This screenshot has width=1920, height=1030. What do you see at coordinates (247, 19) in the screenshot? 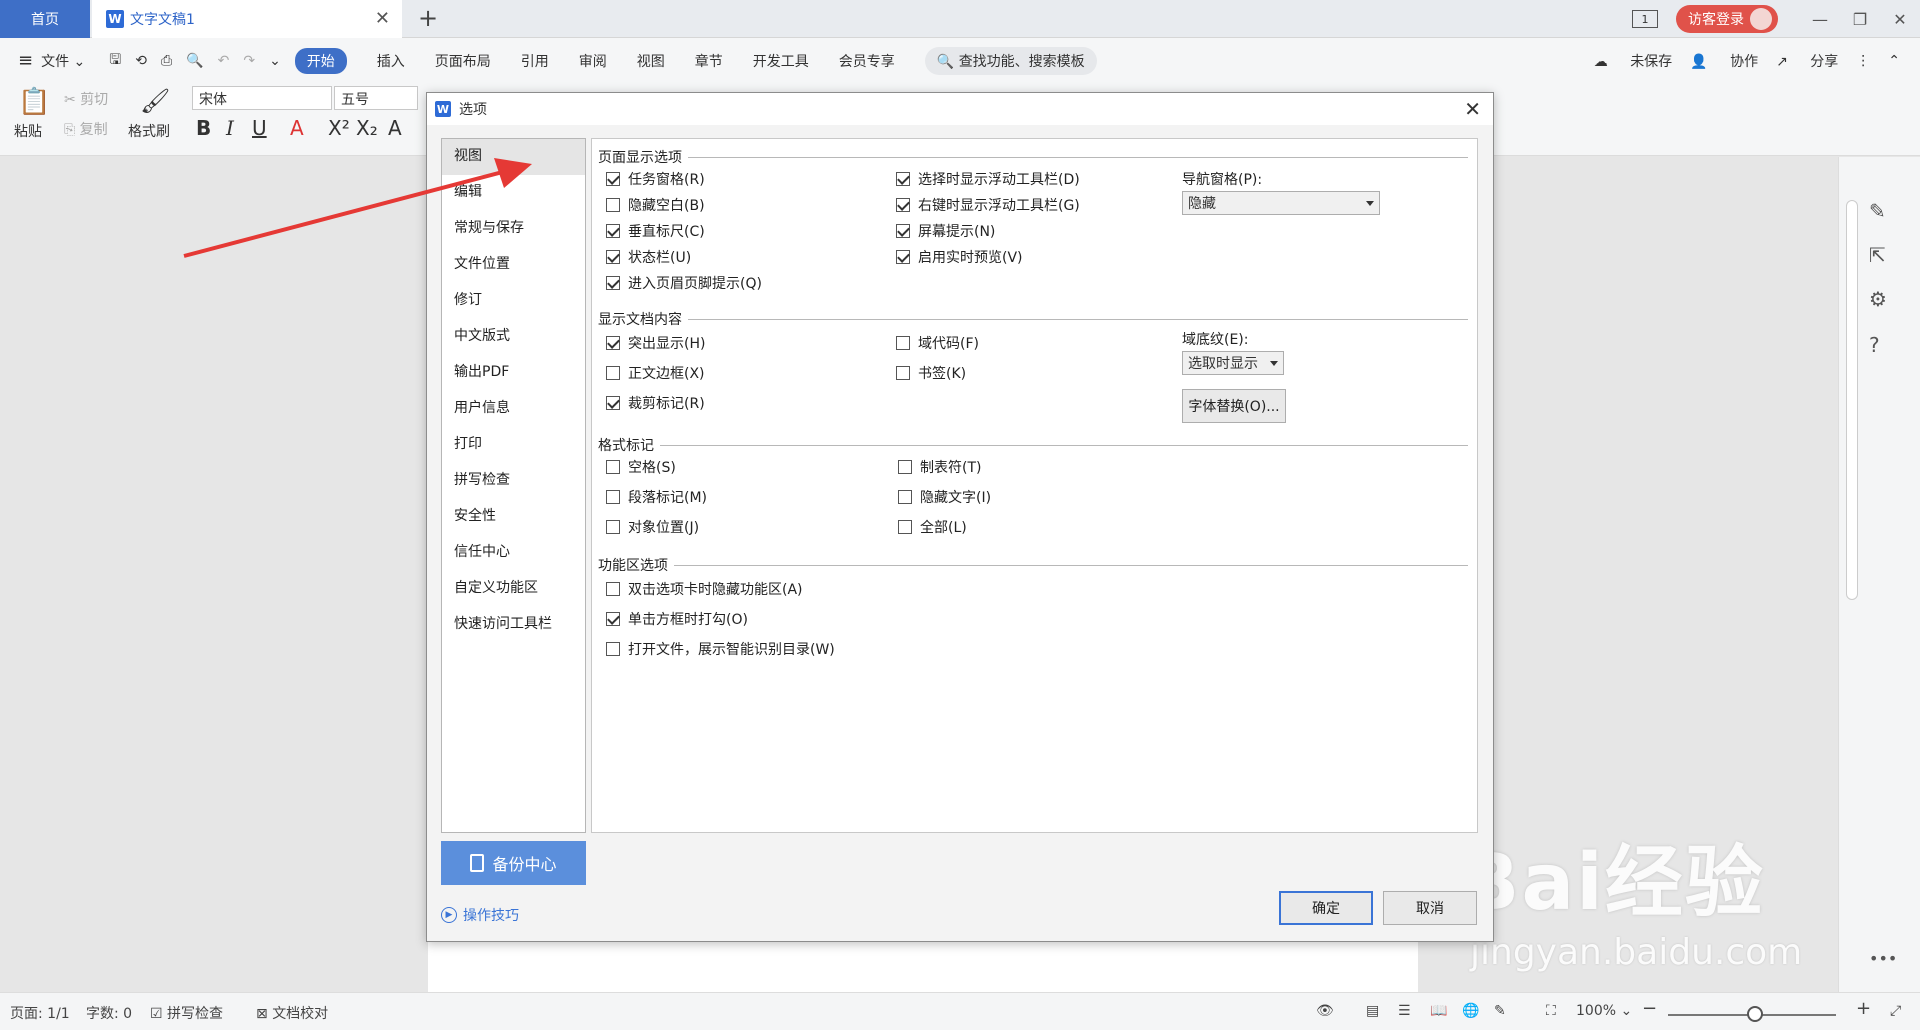
I see `tab-document: W 文字文稿1 ✕` at bounding box center [247, 19].